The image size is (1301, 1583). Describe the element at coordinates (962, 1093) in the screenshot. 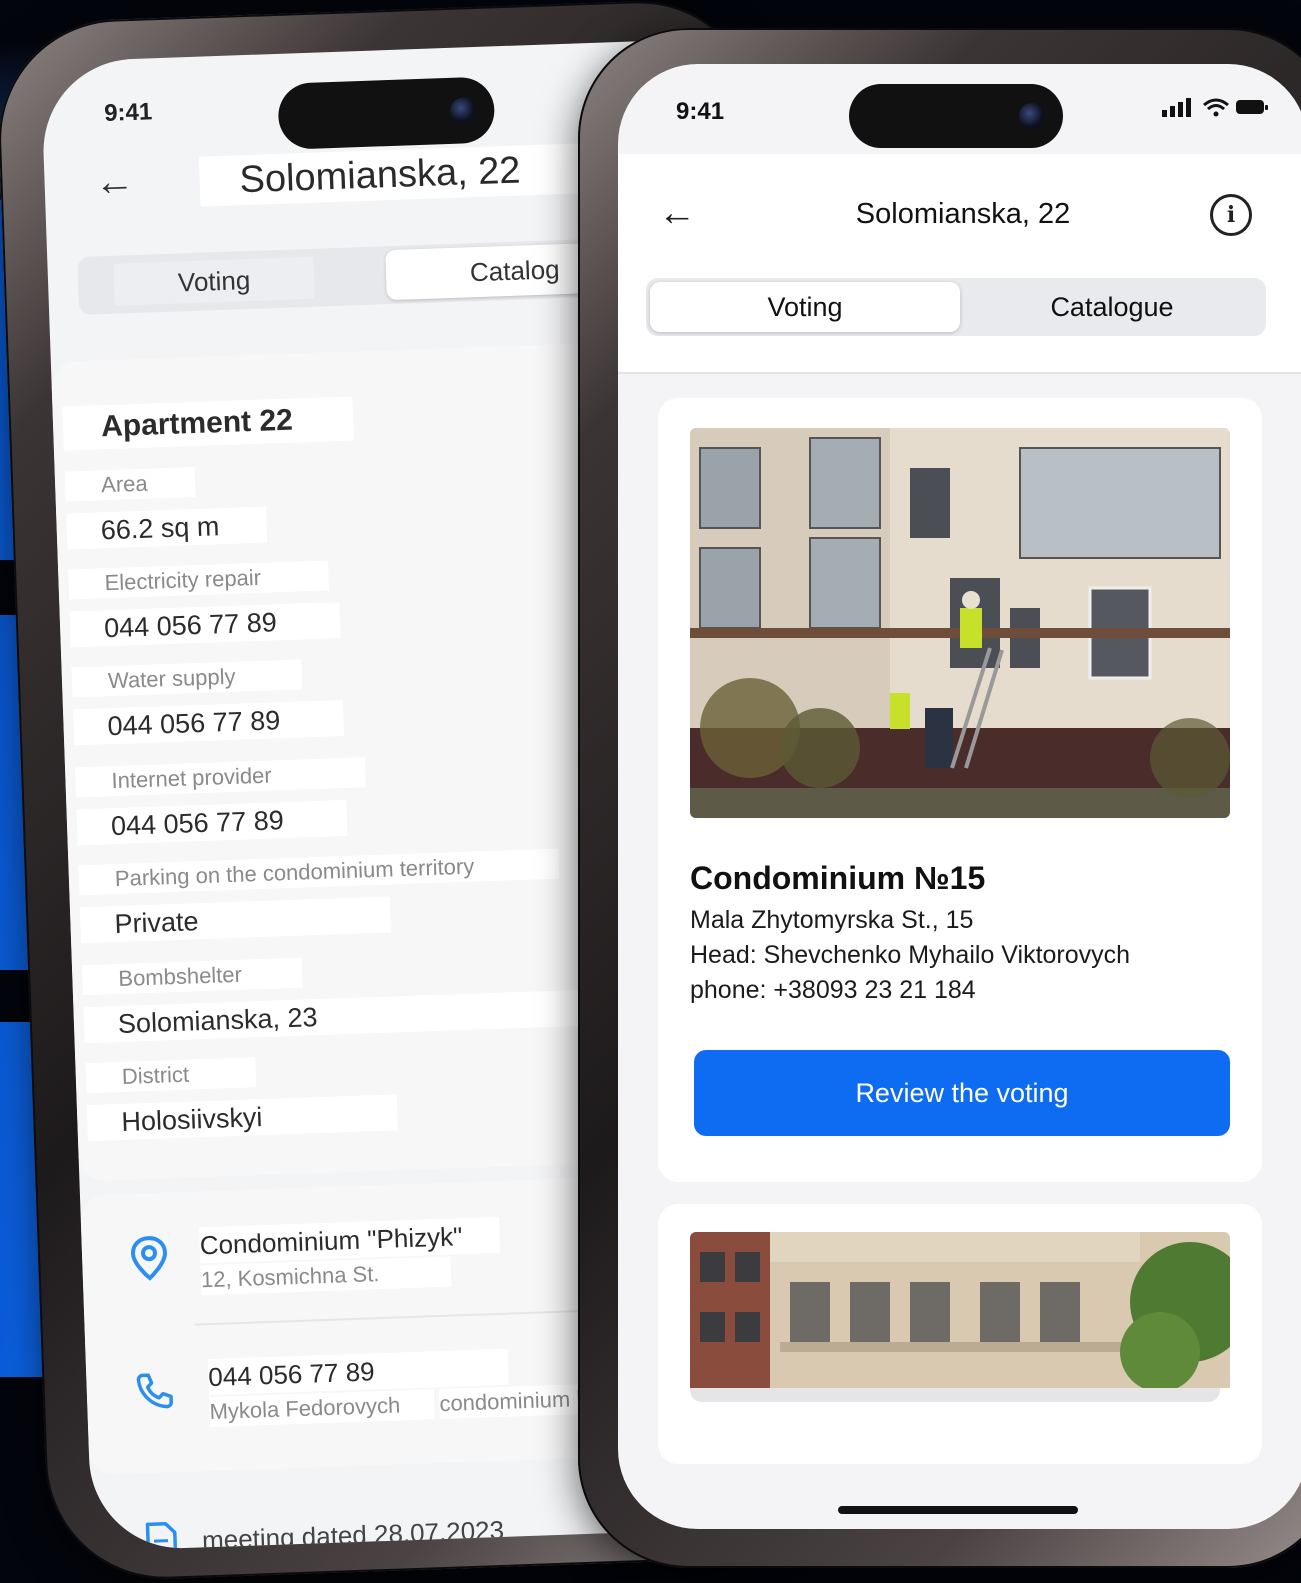

I see `review-voting-button: Review the voting` at that location.